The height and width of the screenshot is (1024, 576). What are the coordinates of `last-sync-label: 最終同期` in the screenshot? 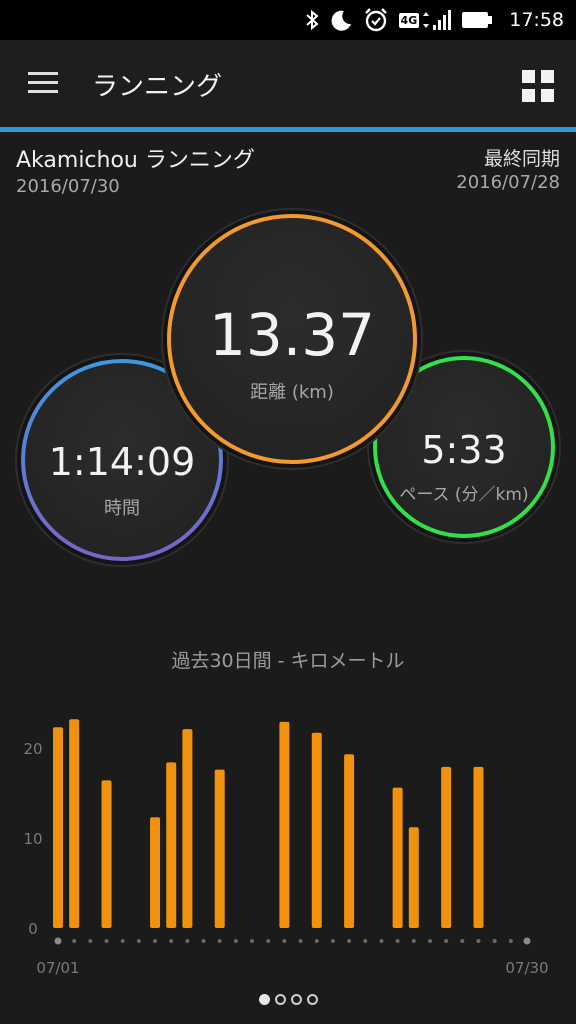 It's located at (521, 159).